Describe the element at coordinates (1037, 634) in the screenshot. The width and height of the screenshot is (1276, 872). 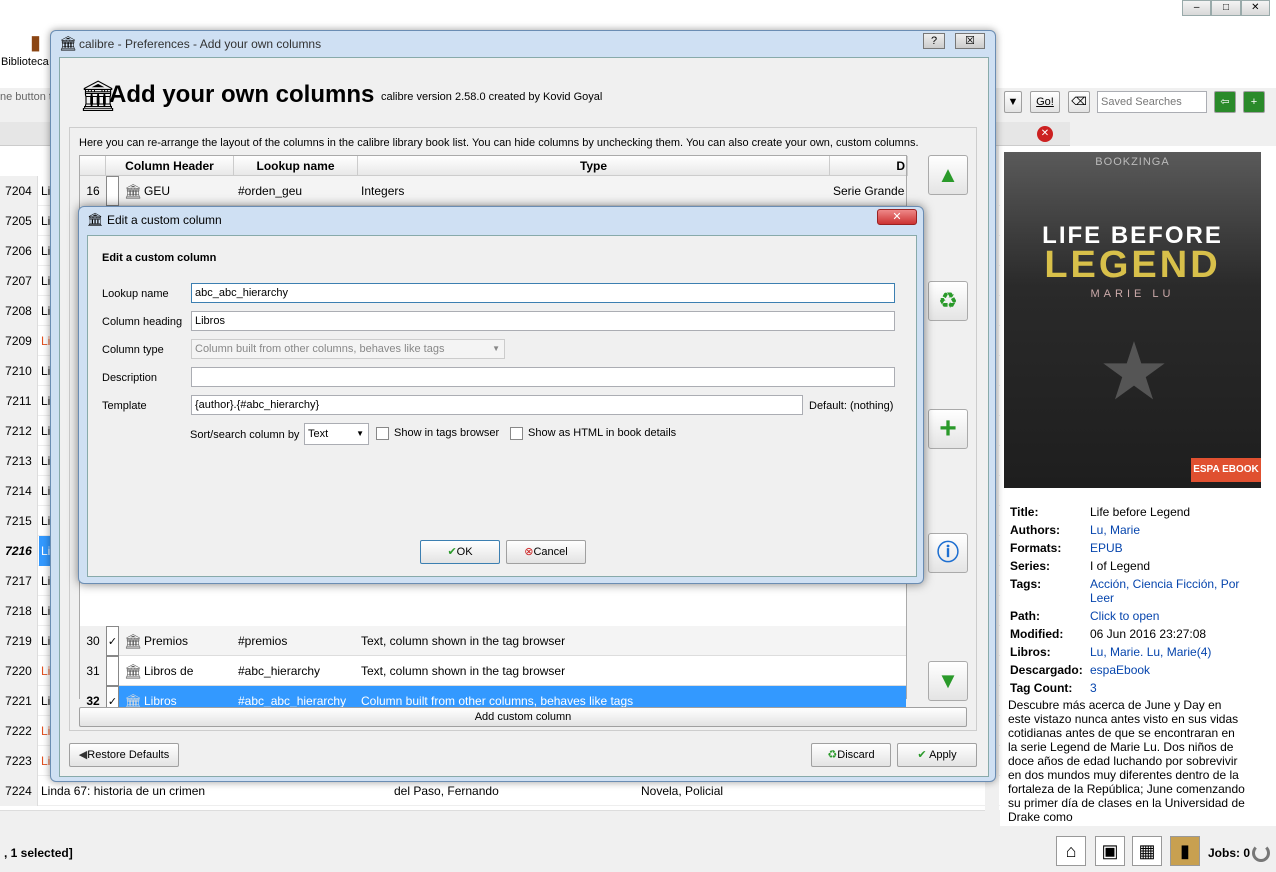
I see `detail-label: Modified:` at that location.